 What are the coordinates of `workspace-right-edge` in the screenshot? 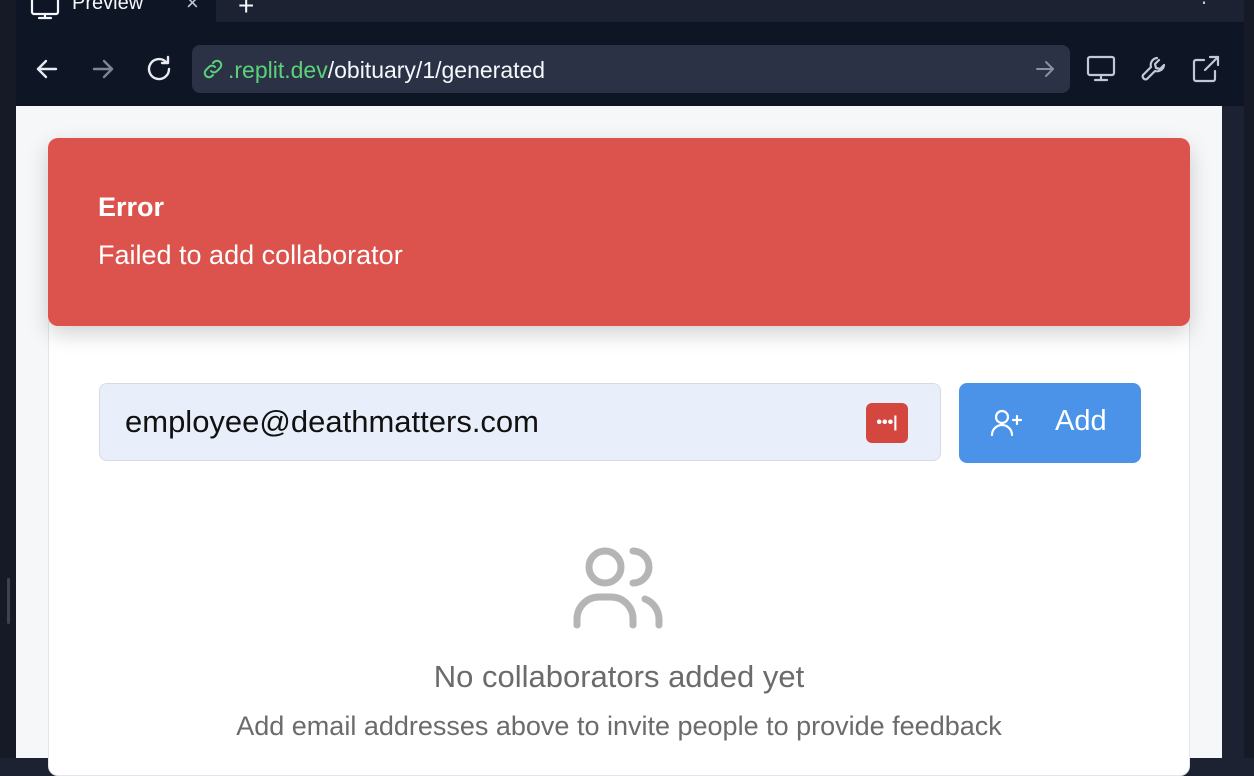 It's located at (1249, 379).